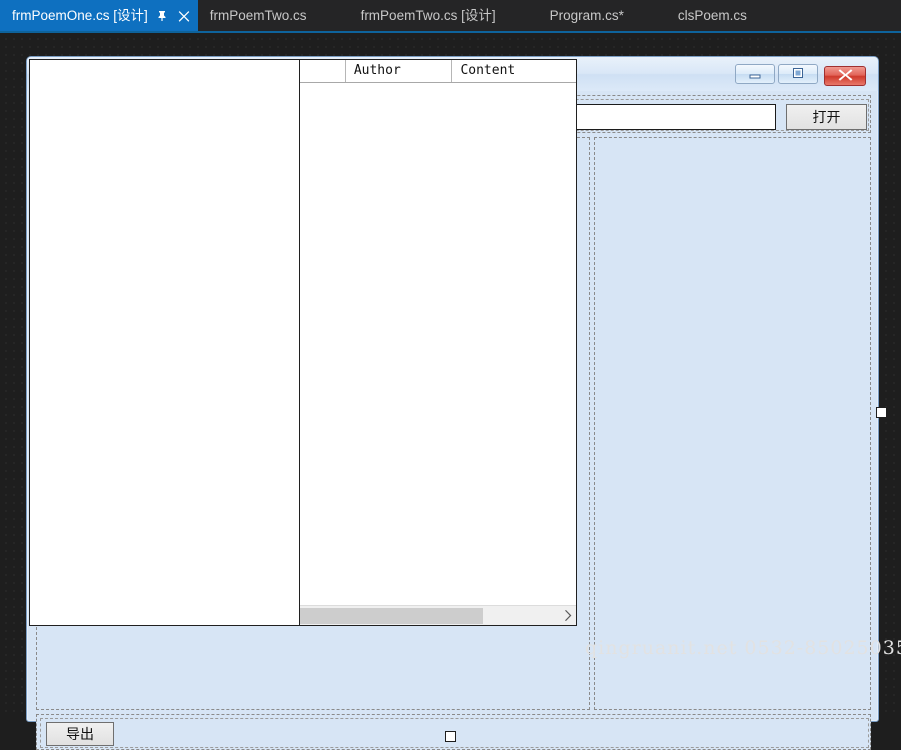 This screenshot has height=750, width=901. Describe the element at coordinates (881, 412) in the screenshot. I see `resize-handle-right` at that location.